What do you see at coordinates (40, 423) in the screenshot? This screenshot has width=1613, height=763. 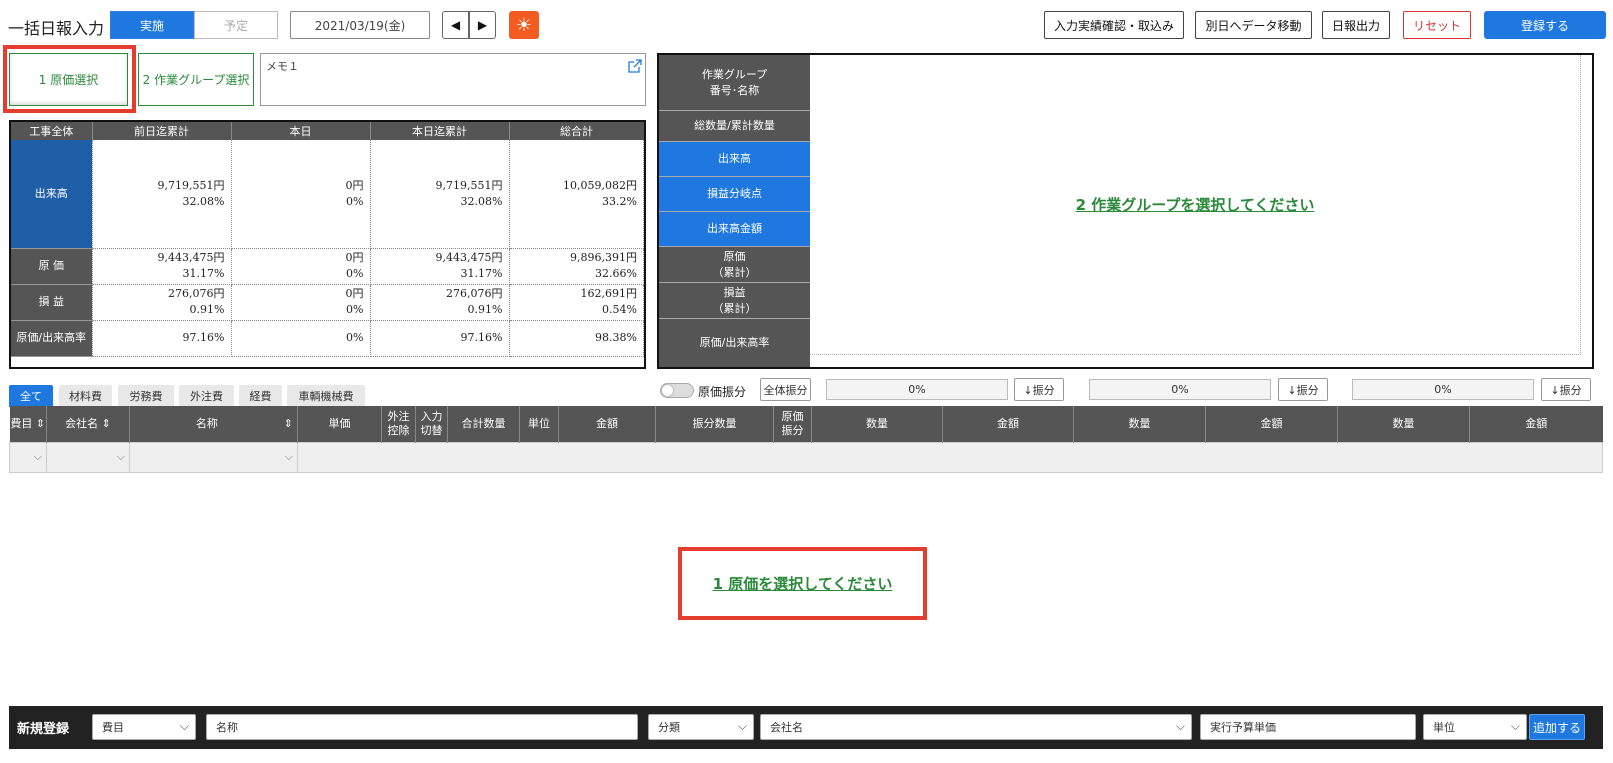 I see `sort-icon: ⇕` at bounding box center [40, 423].